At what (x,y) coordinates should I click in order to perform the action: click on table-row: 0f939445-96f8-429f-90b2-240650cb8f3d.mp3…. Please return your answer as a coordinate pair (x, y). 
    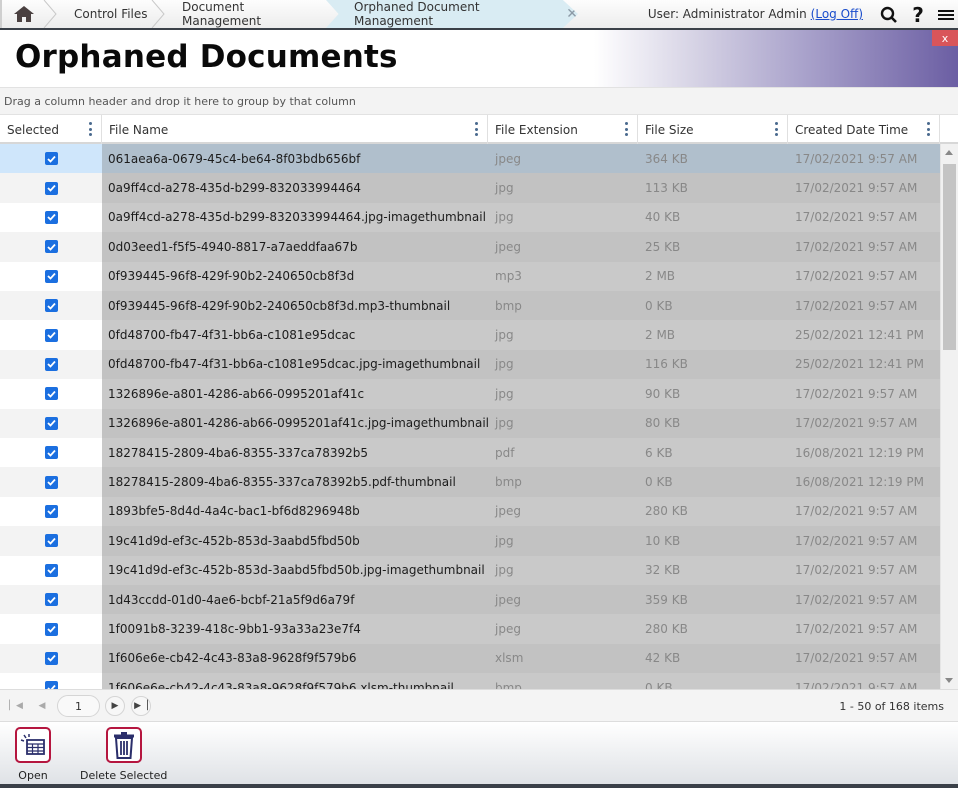
    Looking at the image, I should click on (470, 306).